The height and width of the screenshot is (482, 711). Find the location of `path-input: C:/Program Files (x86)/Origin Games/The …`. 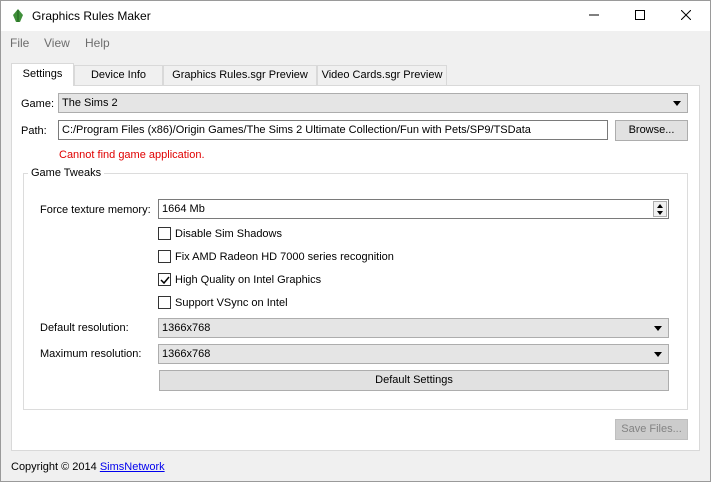

path-input: C:/Program Files (x86)/Origin Games/The … is located at coordinates (333, 130).